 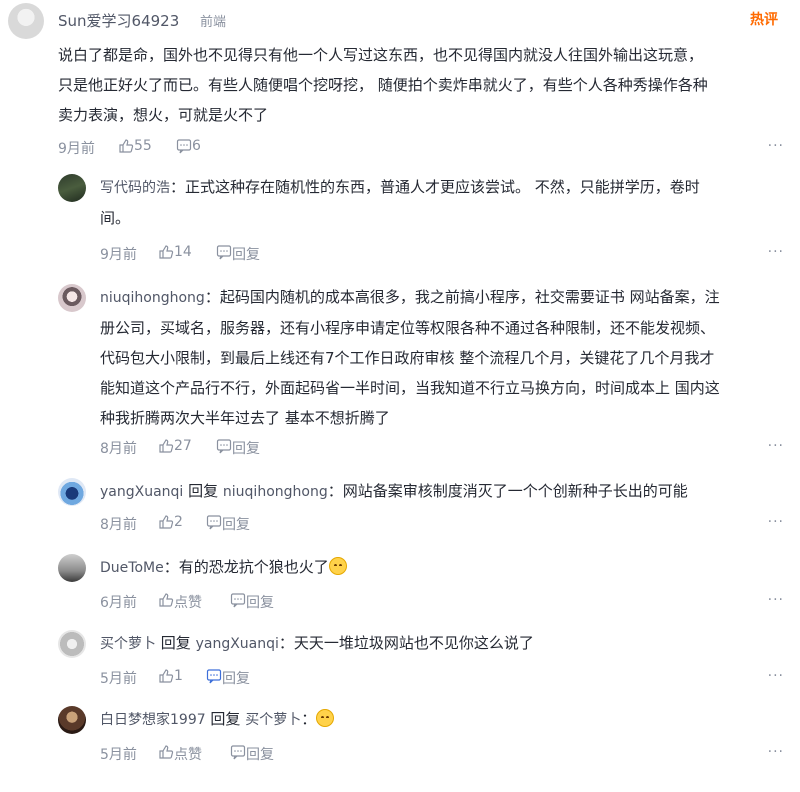 What do you see at coordinates (135, 146) in the screenshot?
I see `like-button: 55` at bounding box center [135, 146].